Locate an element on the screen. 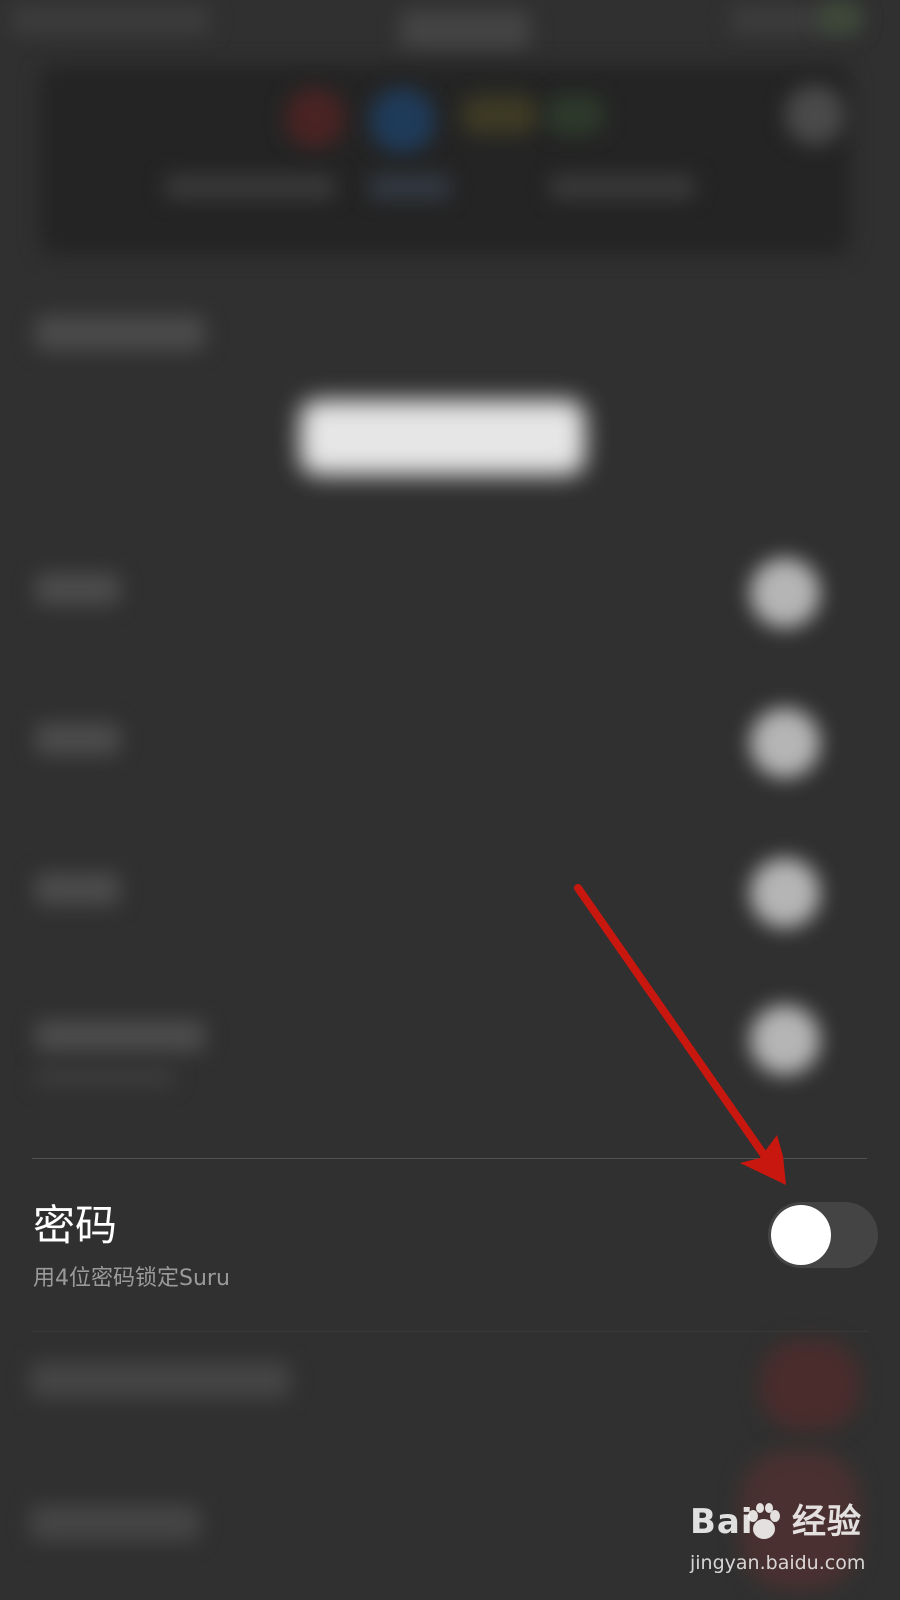  setting-subtitle-blurred is located at coordinates (105, 1077).